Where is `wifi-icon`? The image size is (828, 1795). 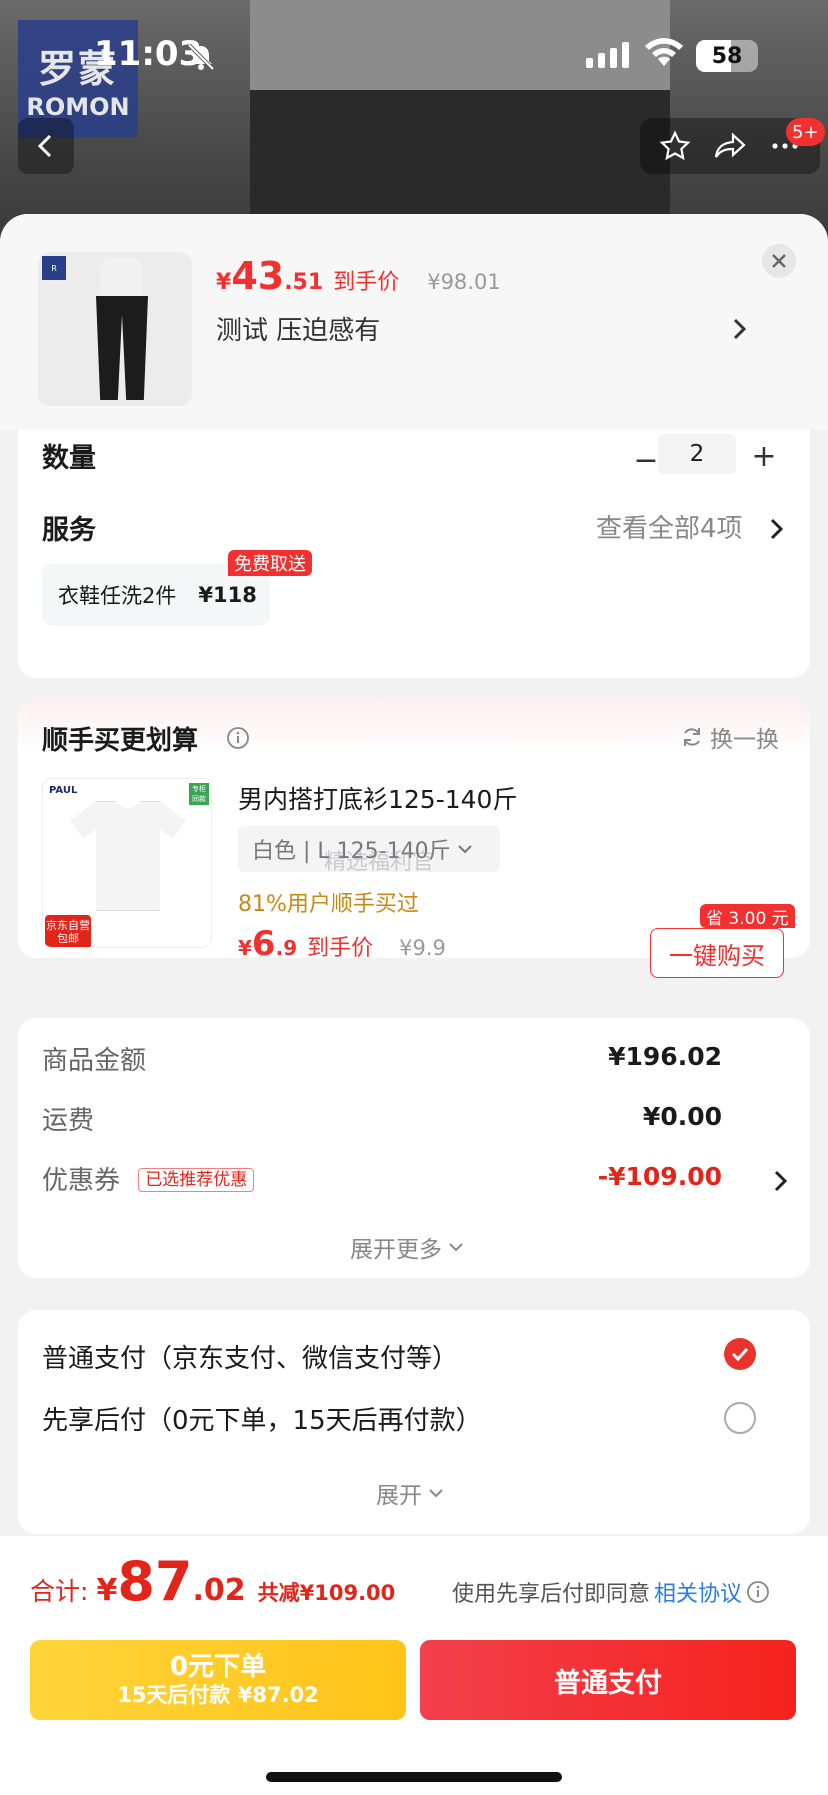
wifi-icon is located at coordinates (664, 52).